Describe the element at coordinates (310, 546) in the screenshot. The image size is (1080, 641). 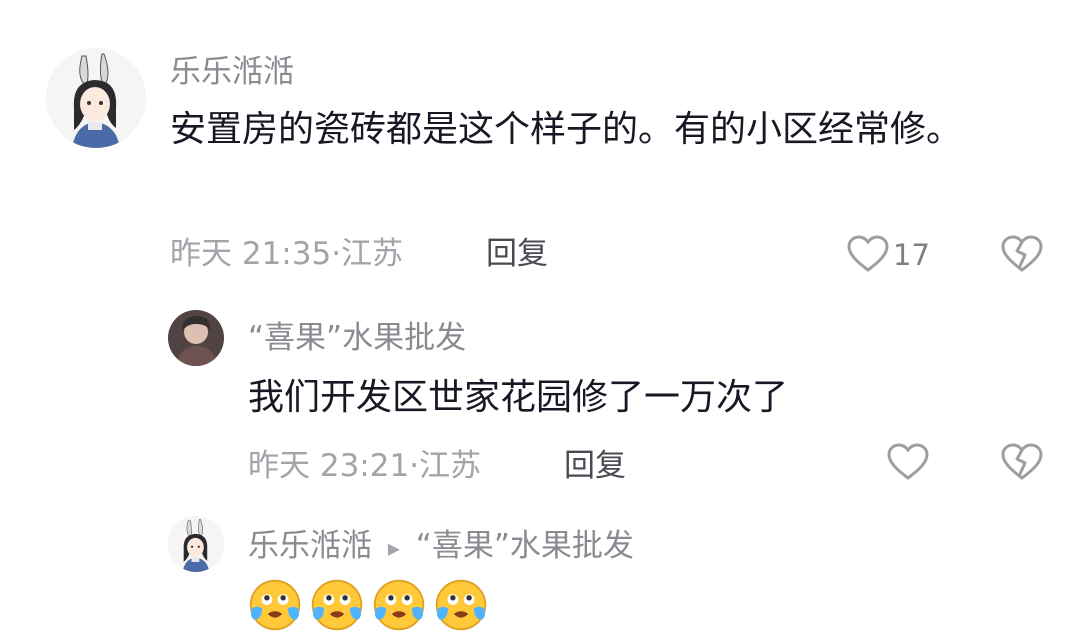
I see `reply2-username: 乐乐湉湉` at that location.